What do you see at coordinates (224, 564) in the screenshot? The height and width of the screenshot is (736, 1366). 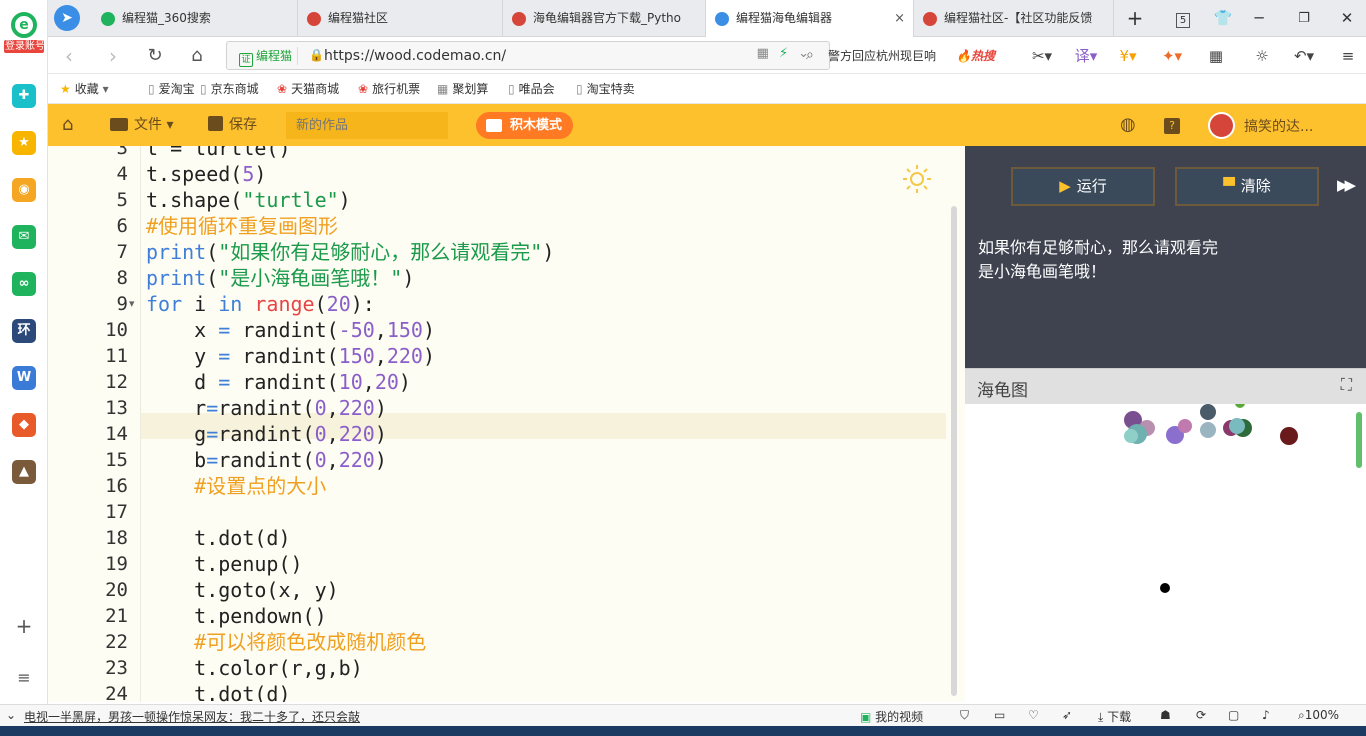 I see `code-line: t.penup()` at bounding box center [224, 564].